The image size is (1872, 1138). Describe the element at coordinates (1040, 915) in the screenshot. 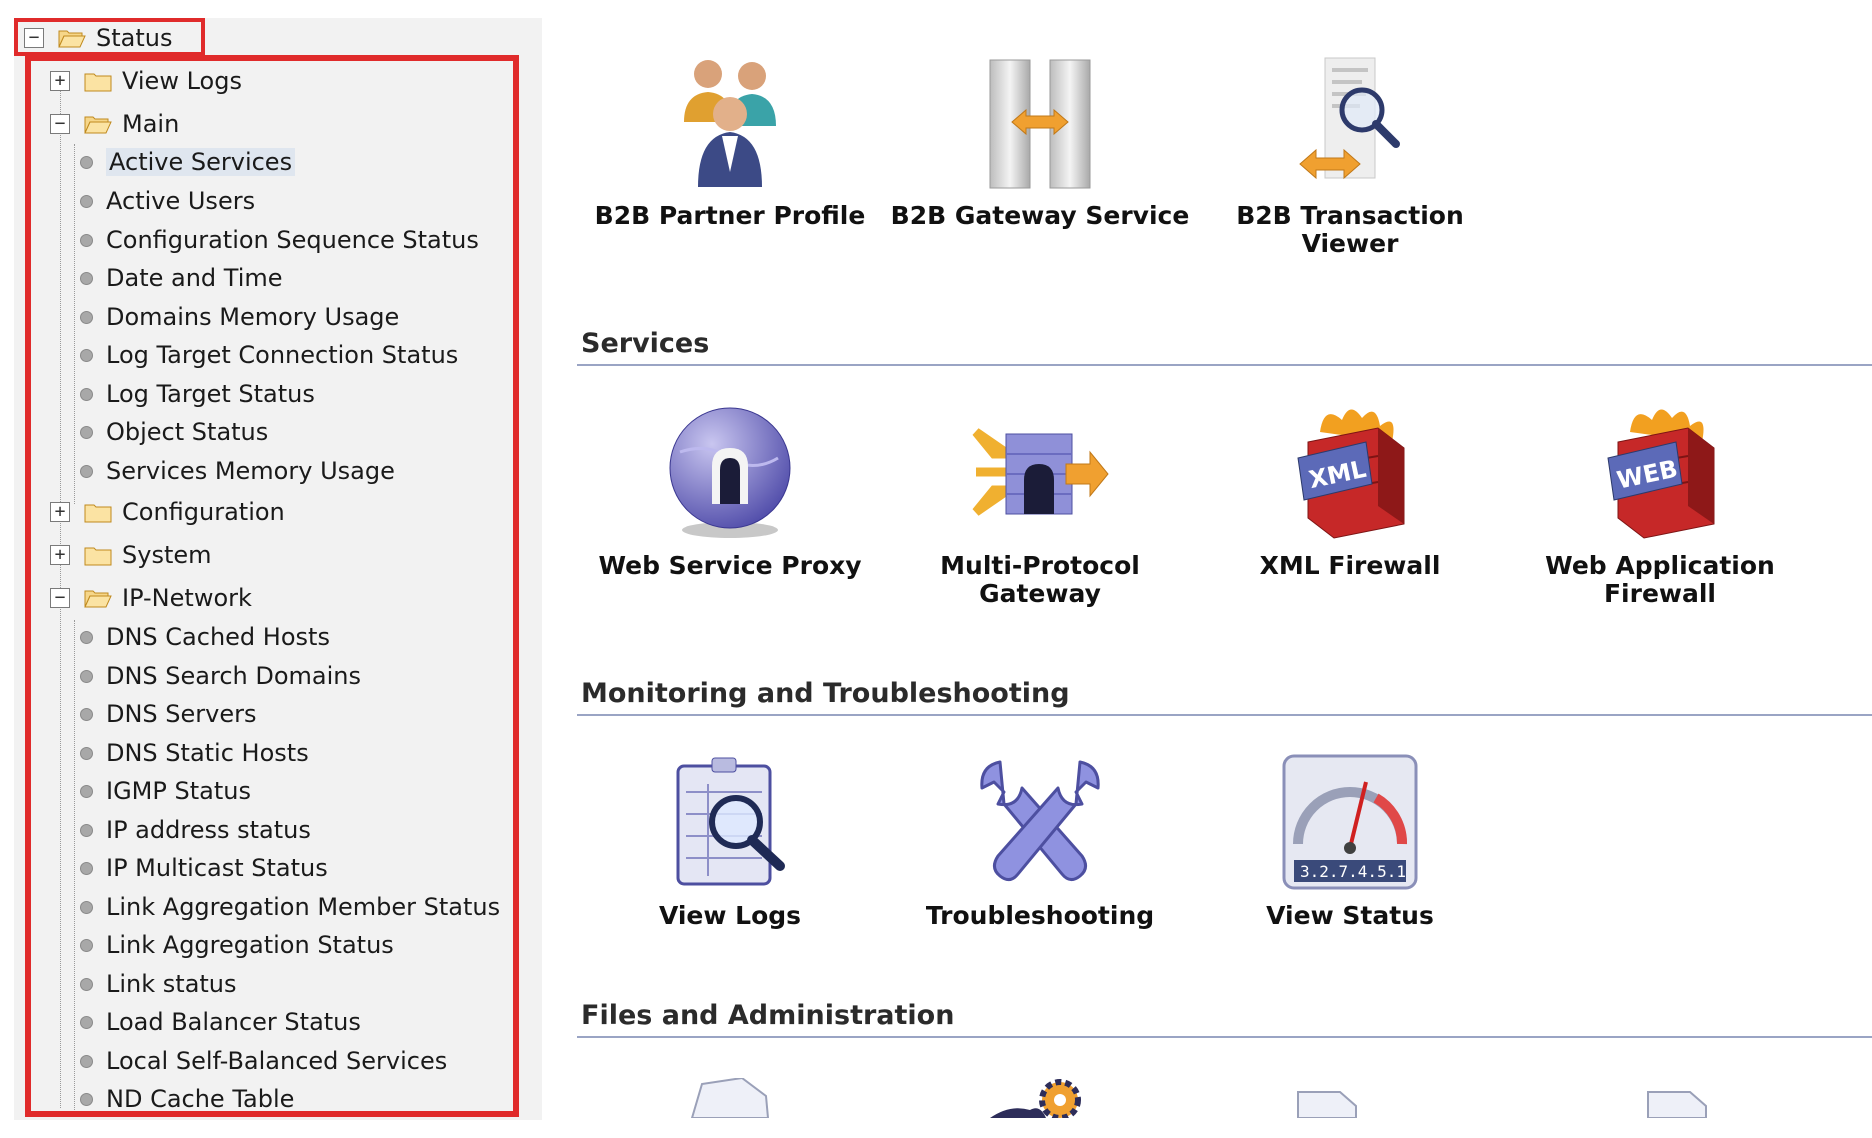

I see `tile-label: Troubleshooting` at that location.